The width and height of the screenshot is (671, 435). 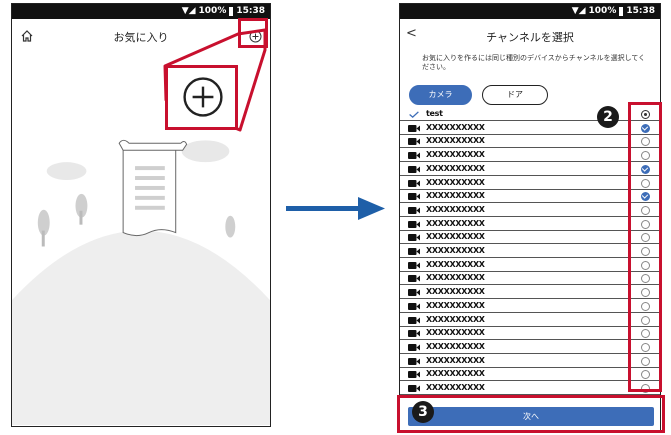 I want to click on channel-label: test, so click(x=434, y=113).